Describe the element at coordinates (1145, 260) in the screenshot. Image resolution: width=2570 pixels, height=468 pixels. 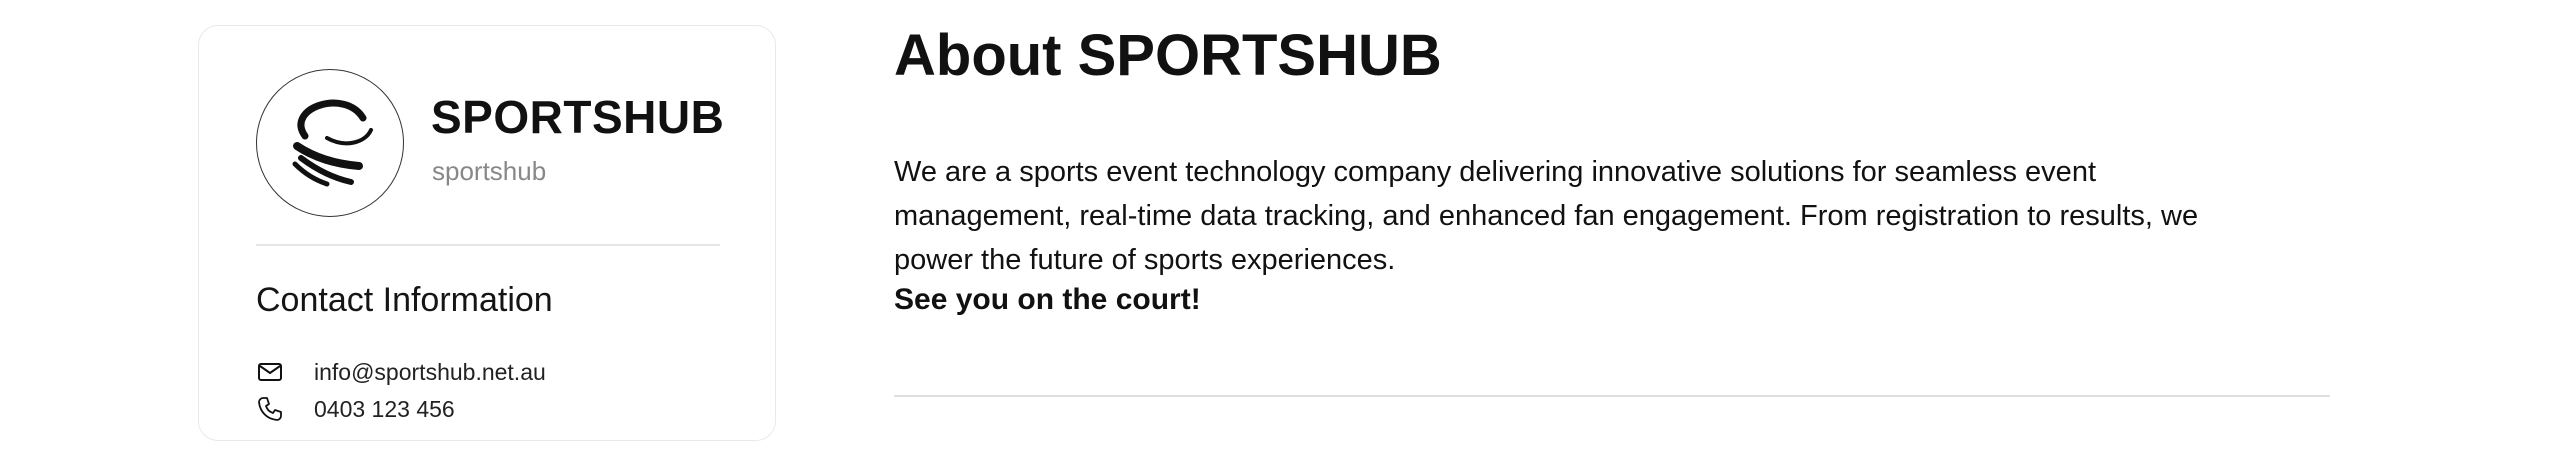
I see `about-line: power the future of sports experiences.` at that location.